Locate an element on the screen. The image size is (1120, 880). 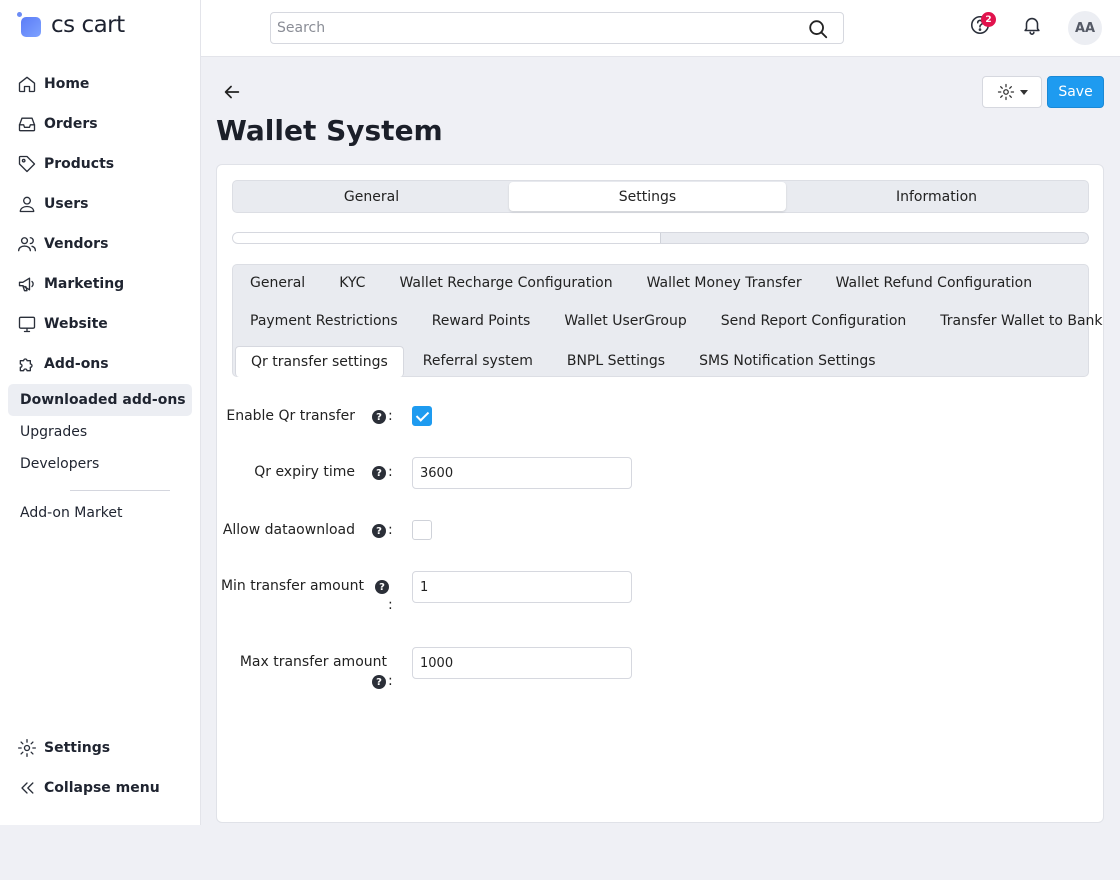
min-transfer-label: Min transfer amount is located at coordinates (292, 586).